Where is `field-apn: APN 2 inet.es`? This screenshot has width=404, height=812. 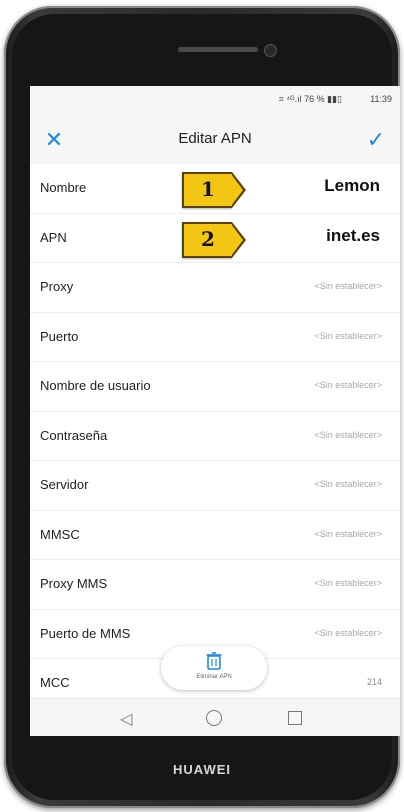 field-apn: APN 2 inet.es is located at coordinates (215, 238).